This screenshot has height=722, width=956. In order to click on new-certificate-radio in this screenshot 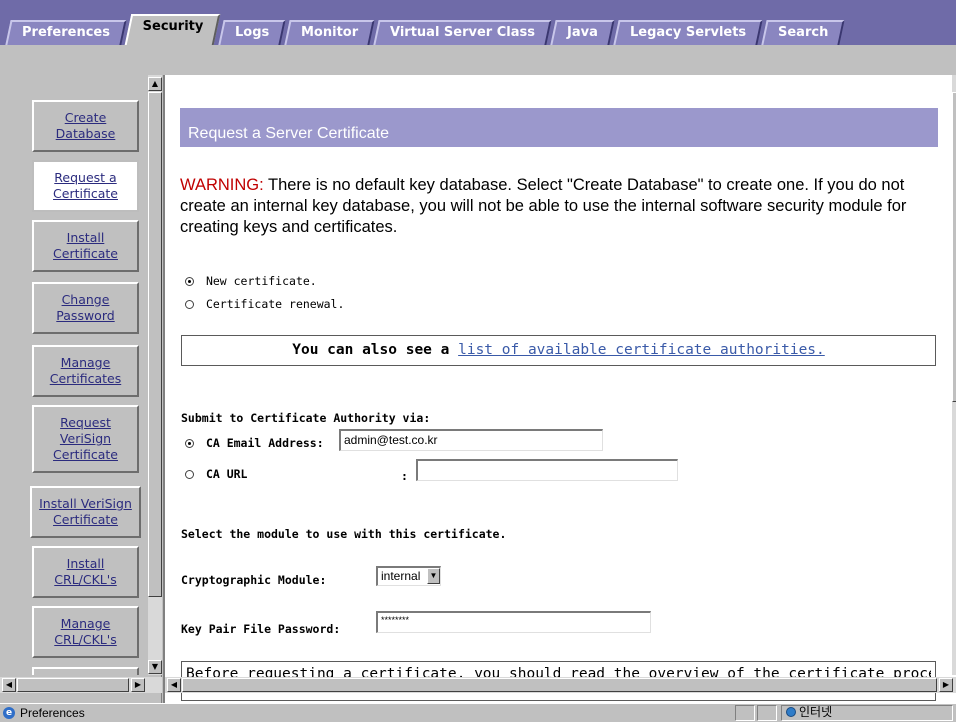, I will do `click(189, 281)`.